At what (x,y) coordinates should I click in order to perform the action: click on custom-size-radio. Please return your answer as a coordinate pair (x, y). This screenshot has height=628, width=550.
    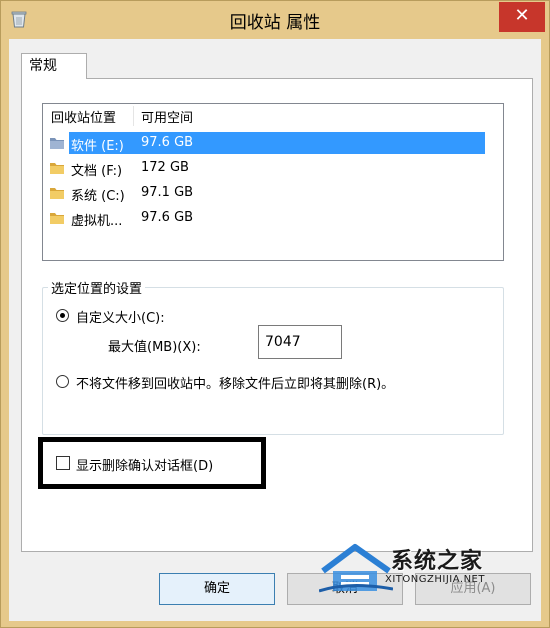
    Looking at the image, I should click on (62, 315).